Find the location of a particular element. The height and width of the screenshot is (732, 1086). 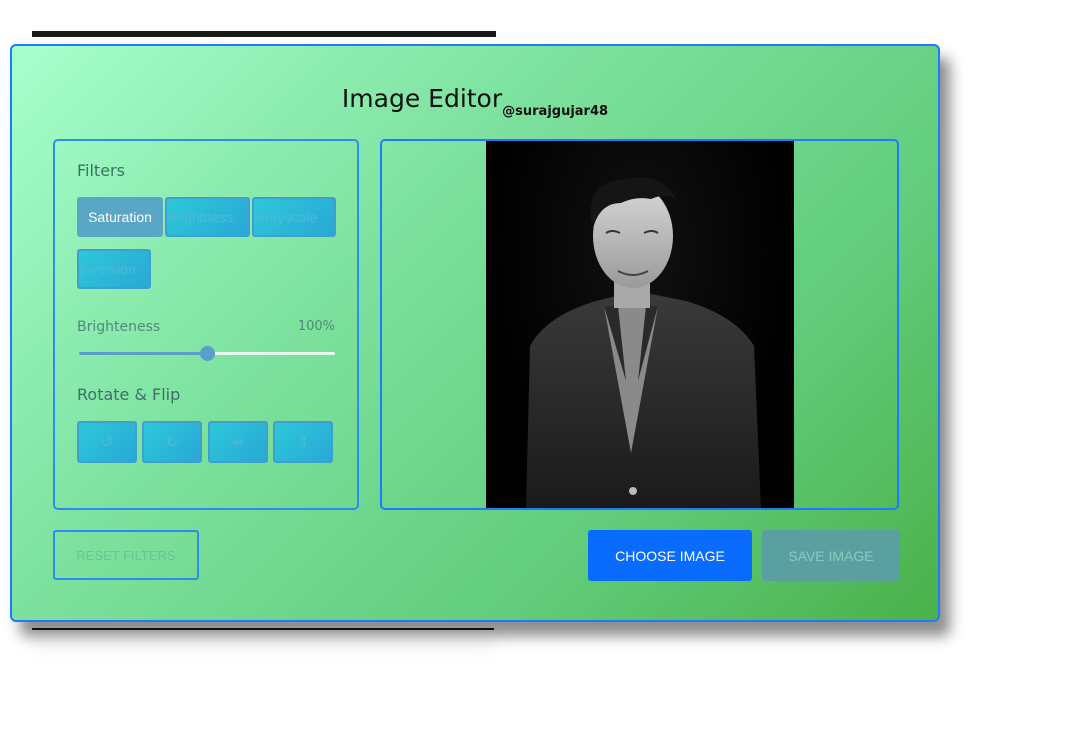

rotate-left-button: ↺ is located at coordinates (107, 442).